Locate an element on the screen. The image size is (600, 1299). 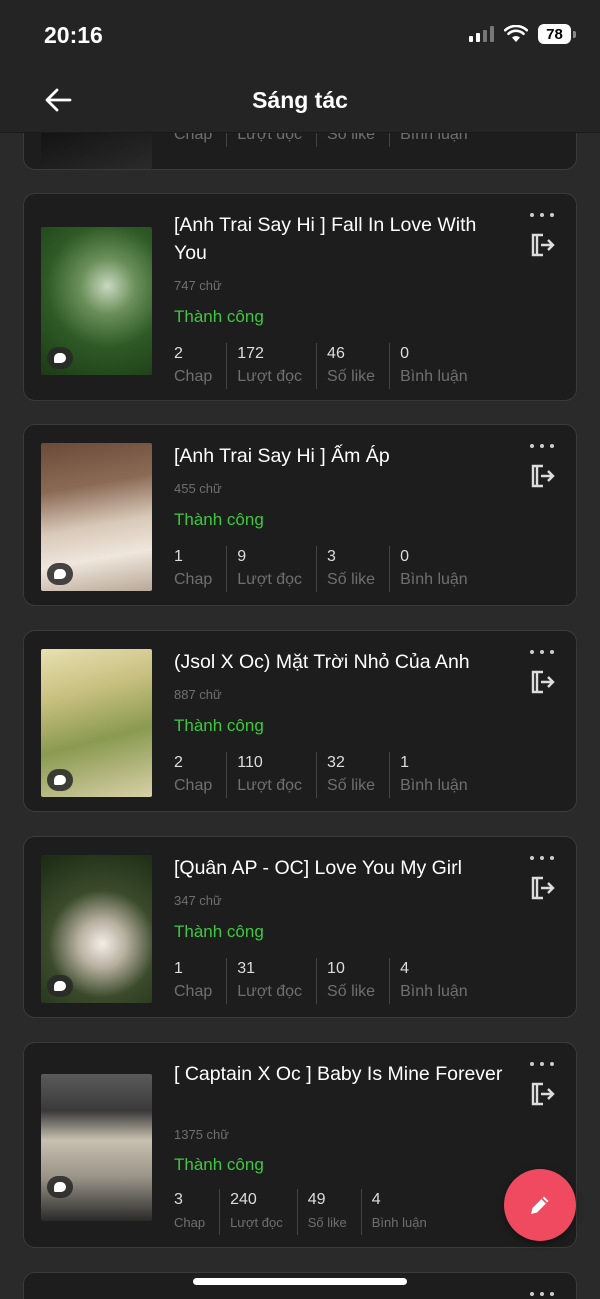
read-count: 172 is located at coordinates (250, 353).